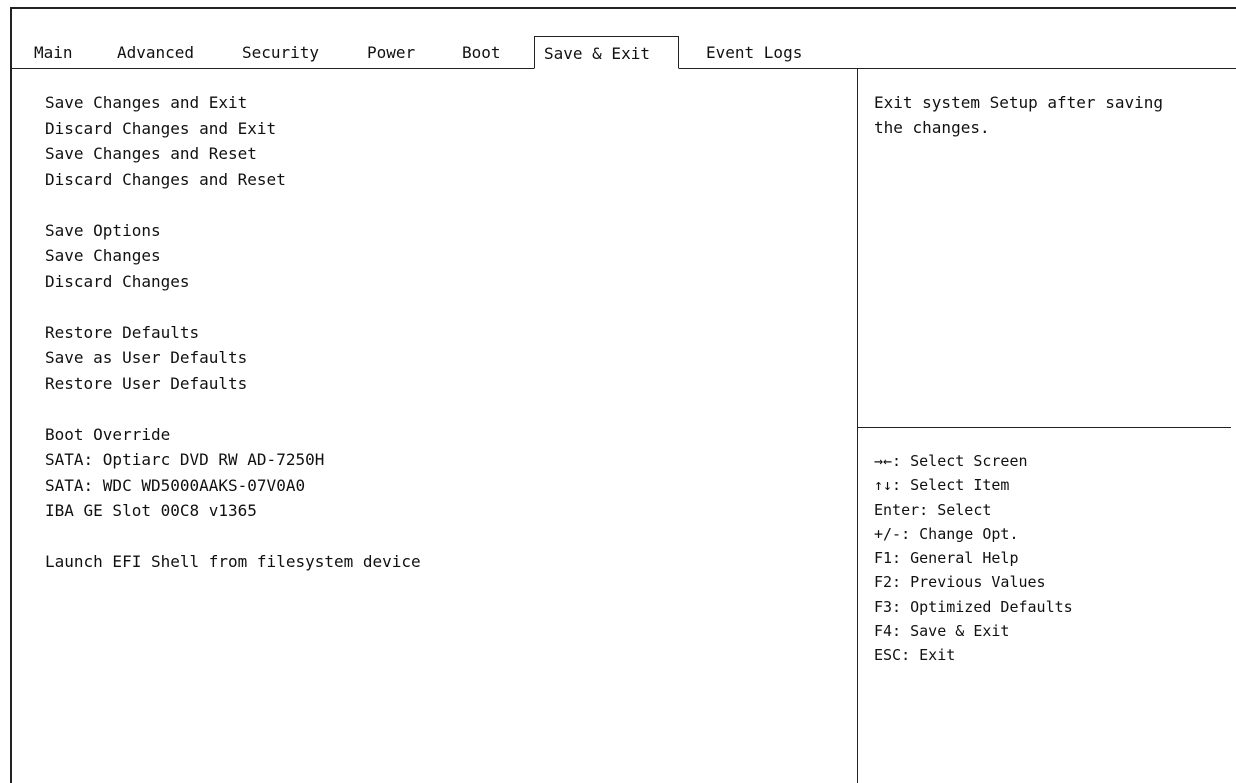 The image size is (1236, 783). I want to click on menu-item-discard-changes: Discard Changes, so click(233, 282).